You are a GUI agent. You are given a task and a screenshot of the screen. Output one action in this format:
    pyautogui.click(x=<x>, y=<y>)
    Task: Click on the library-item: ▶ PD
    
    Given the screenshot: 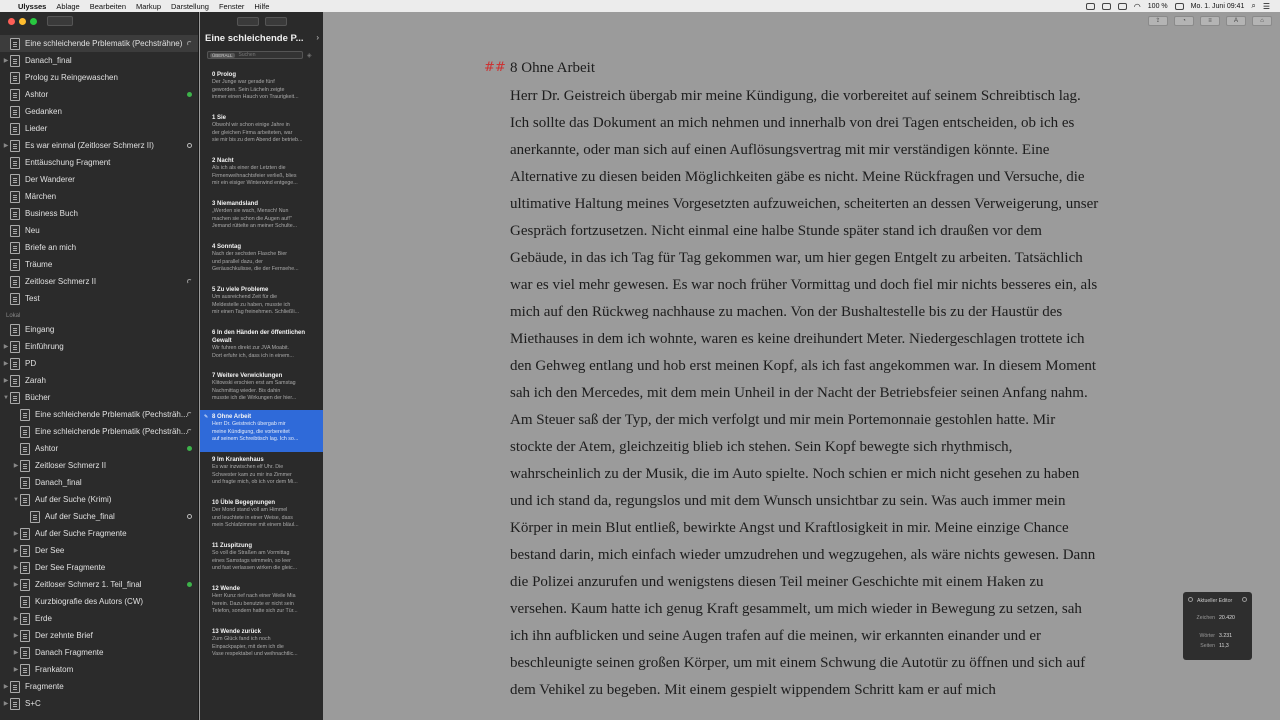 What is the action you would take?
    pyautogui.click(x=99, y=363)
    